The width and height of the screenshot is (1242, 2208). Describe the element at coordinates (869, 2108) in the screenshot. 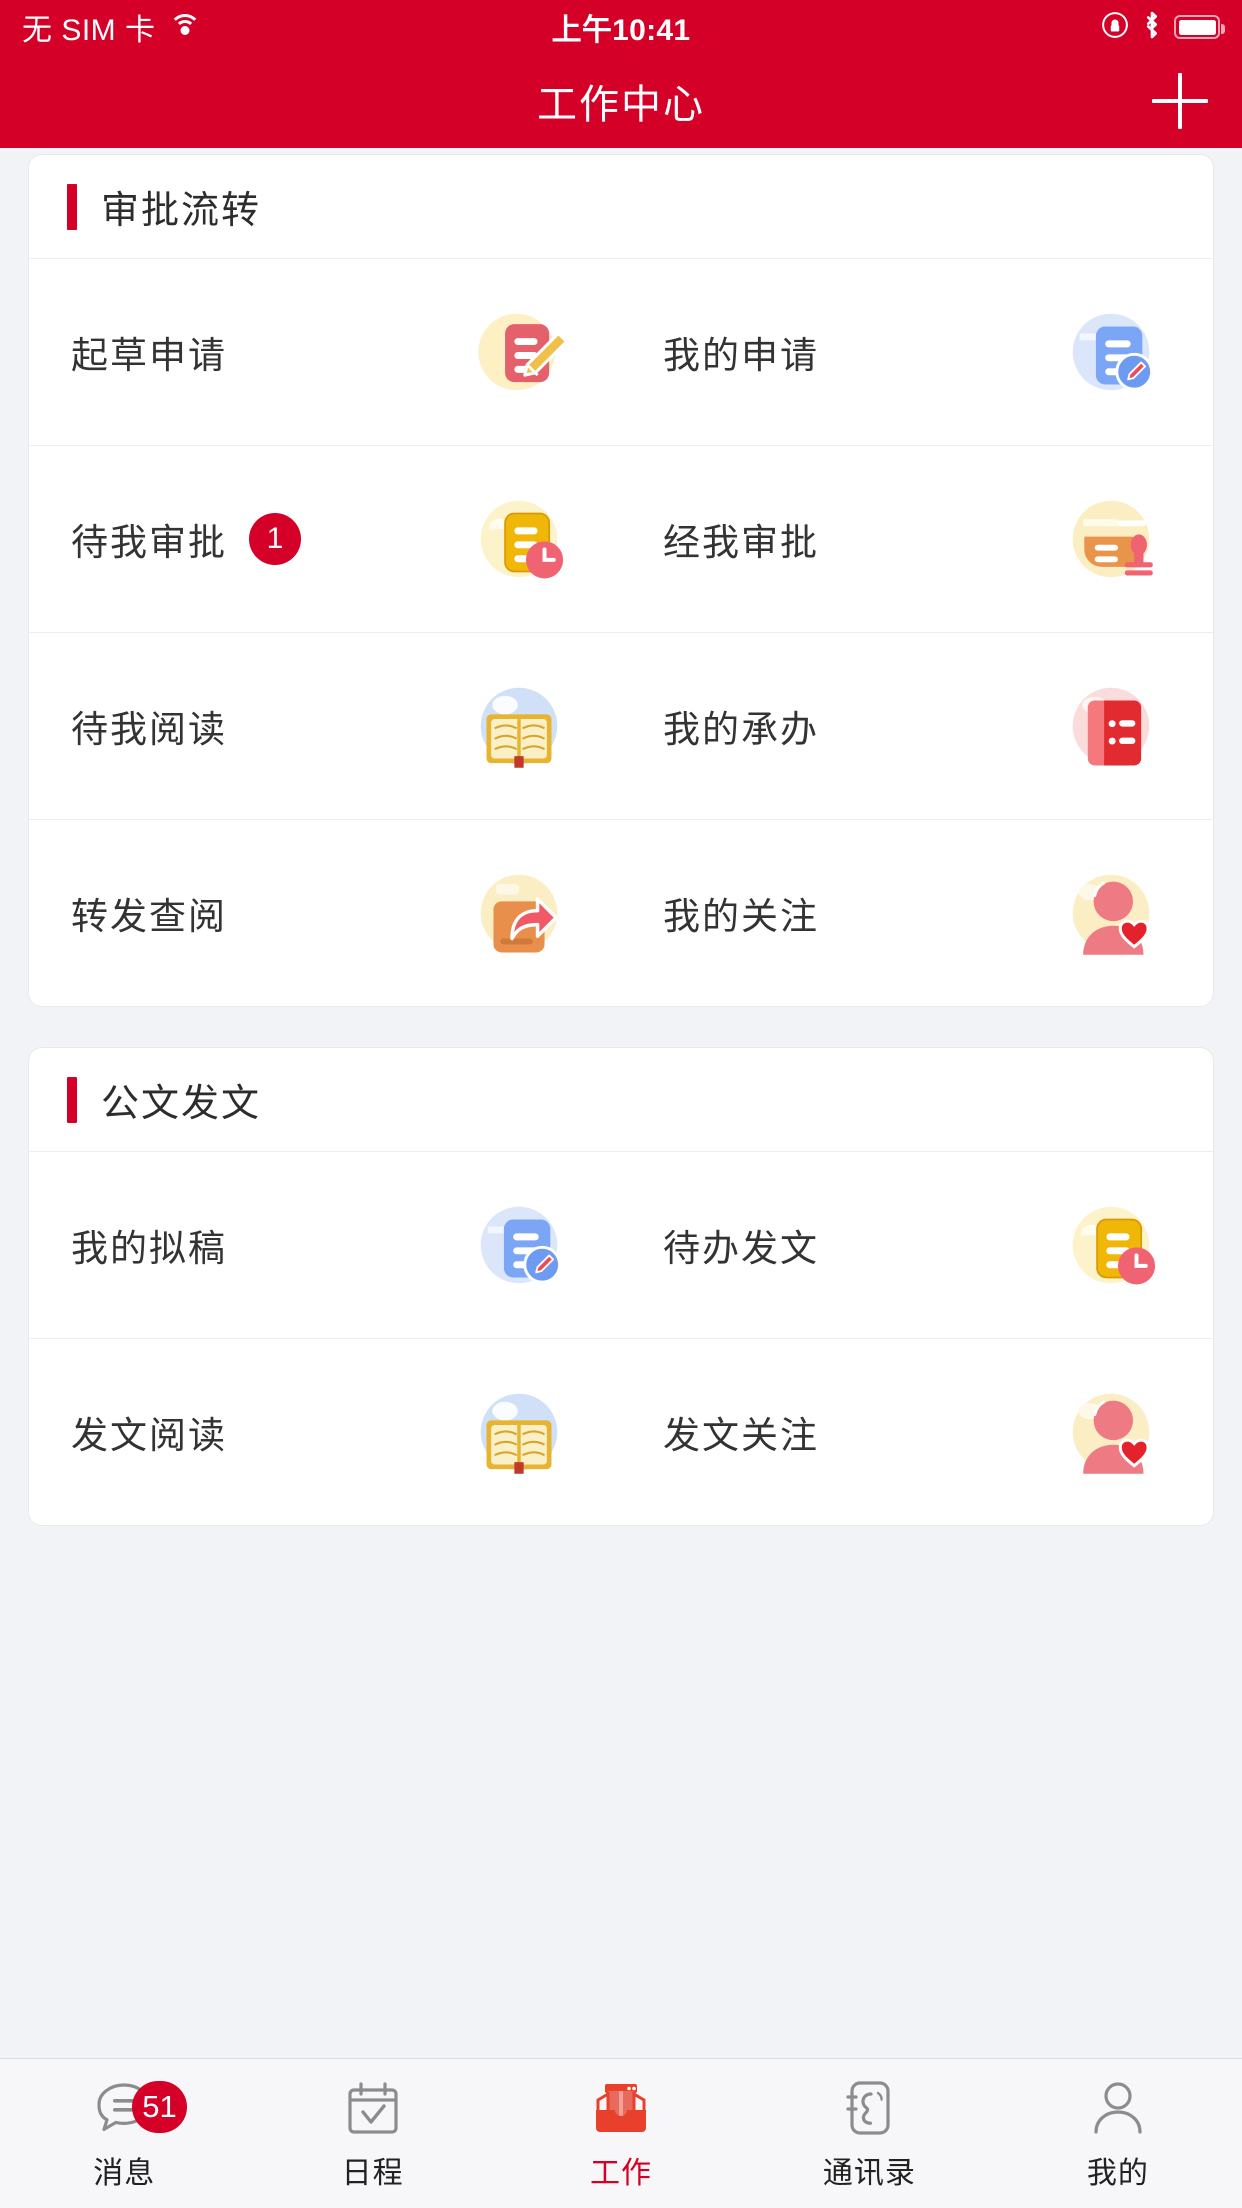

I see `contacts-phone-icon` at that location.